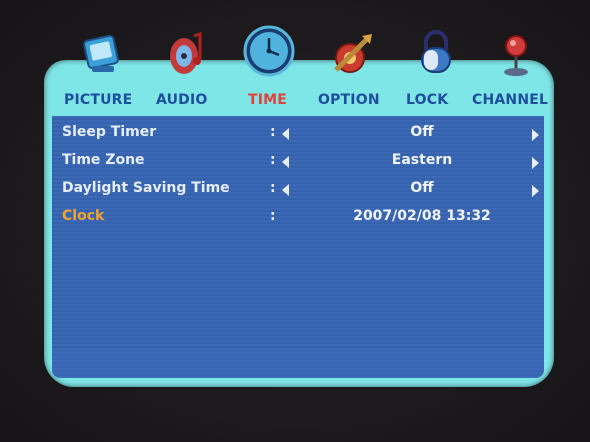  I want to click on clock-value: 2007/02/08 13:32, so click(422, 216).